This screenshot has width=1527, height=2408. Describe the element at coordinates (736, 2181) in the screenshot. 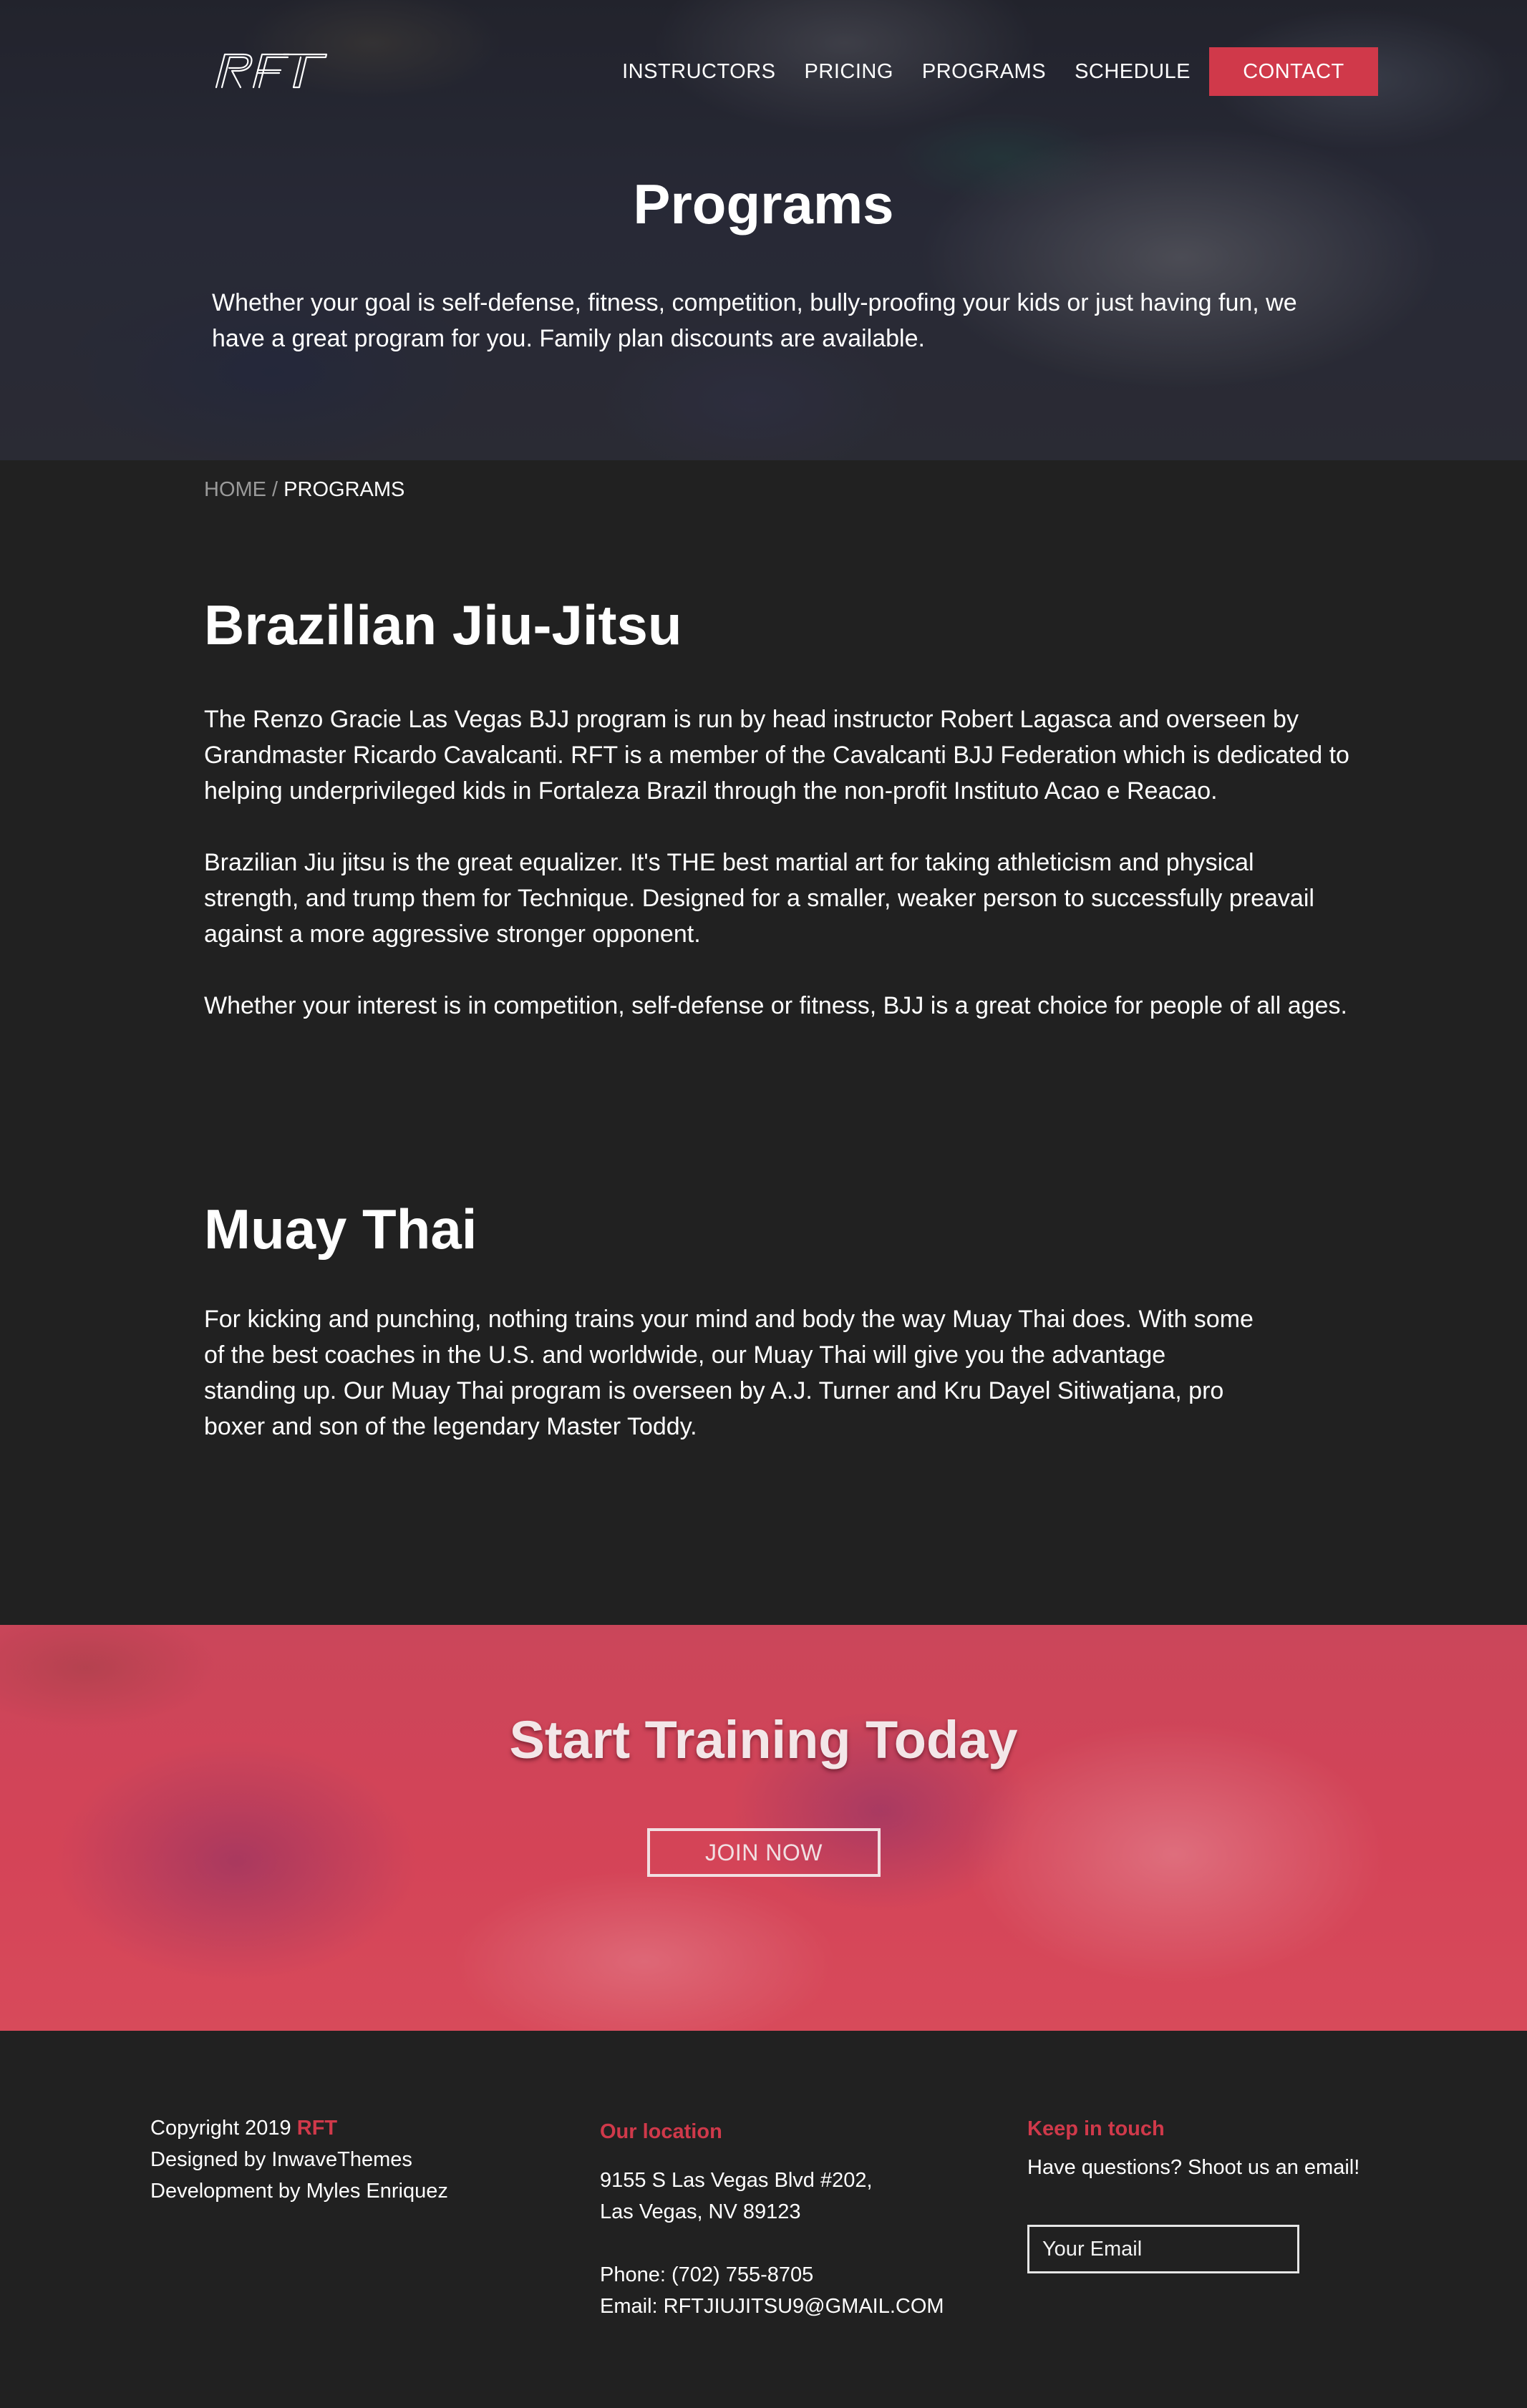

I see `footer-address-line-1: 9155 S Las Vegas Blvd #202,` at that location.